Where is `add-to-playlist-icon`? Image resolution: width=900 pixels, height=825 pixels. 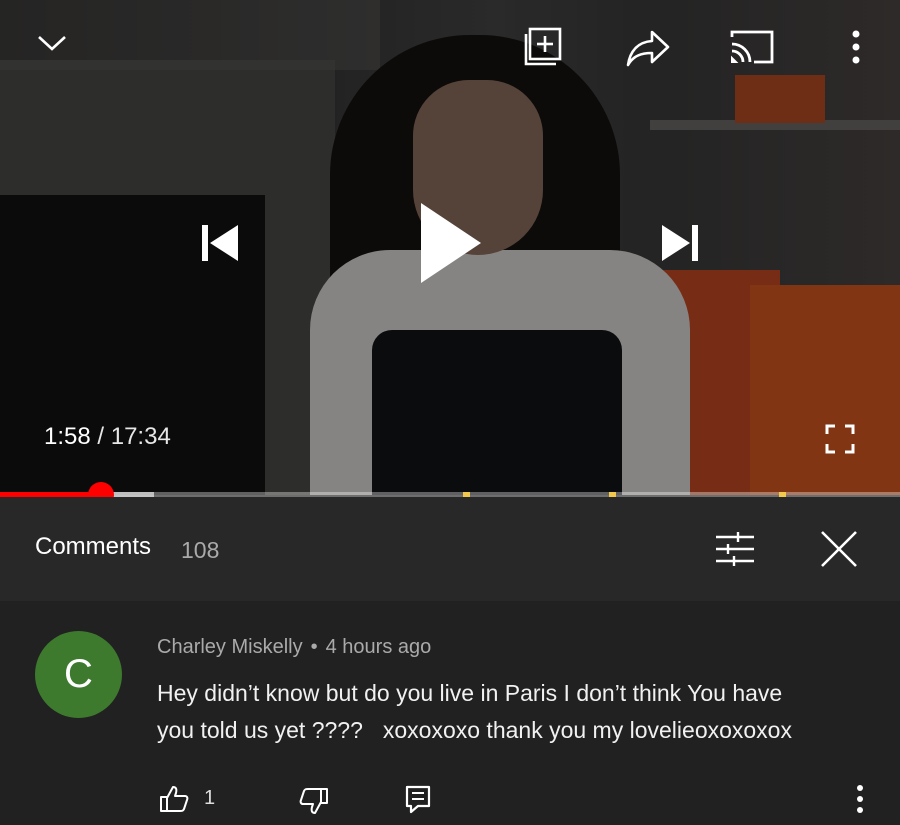
add-to-playlist-icon is located at coordinates (543, 47).